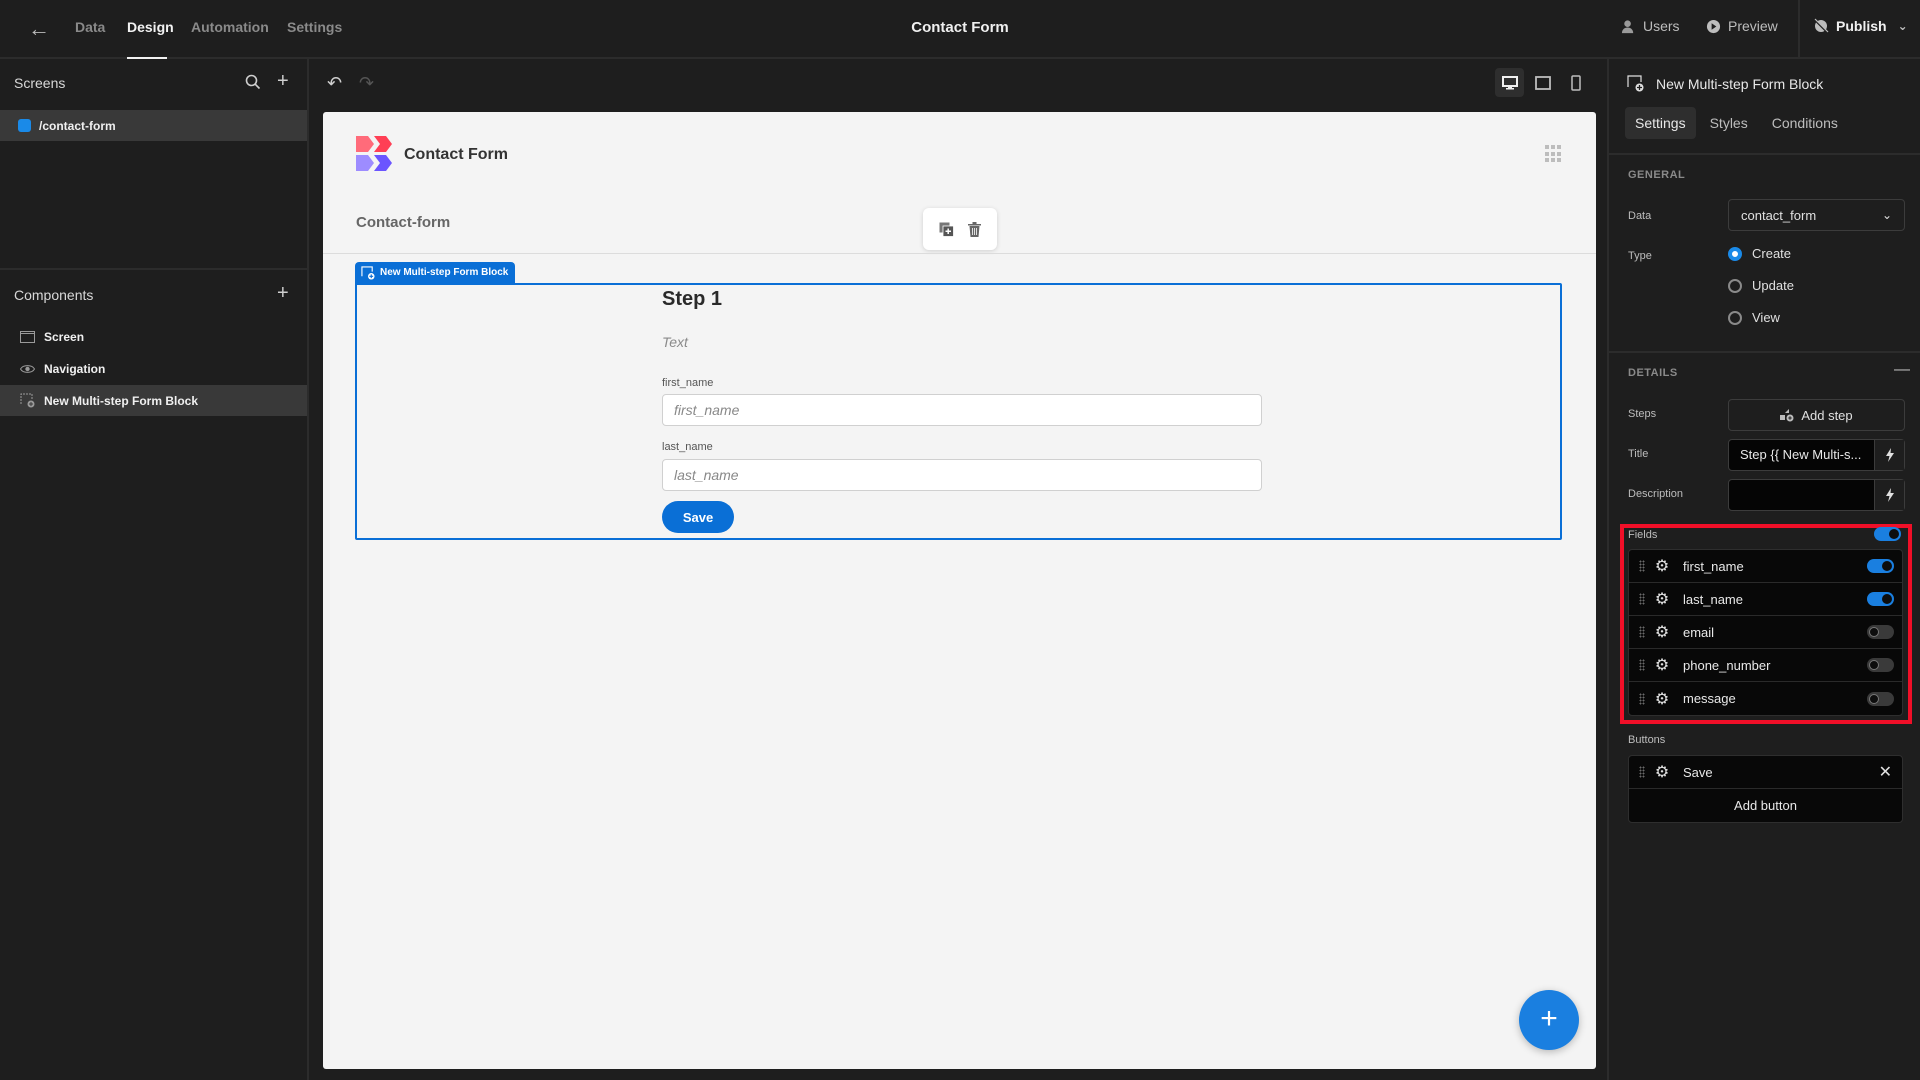  I want to click on selected-component-tag: New Multi-step Form Block, so click(435, 272).